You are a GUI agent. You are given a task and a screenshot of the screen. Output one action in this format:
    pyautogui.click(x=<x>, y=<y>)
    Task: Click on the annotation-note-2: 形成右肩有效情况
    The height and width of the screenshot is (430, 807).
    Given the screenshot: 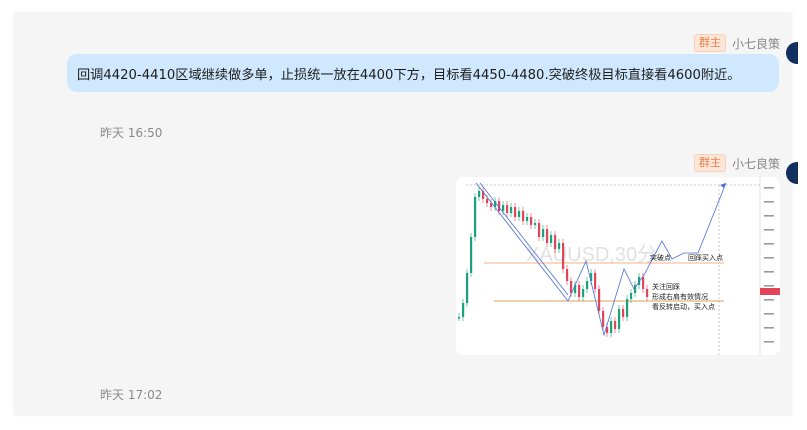 What is the action you would take?
    pyautogui.click(x=680, y=296)
    